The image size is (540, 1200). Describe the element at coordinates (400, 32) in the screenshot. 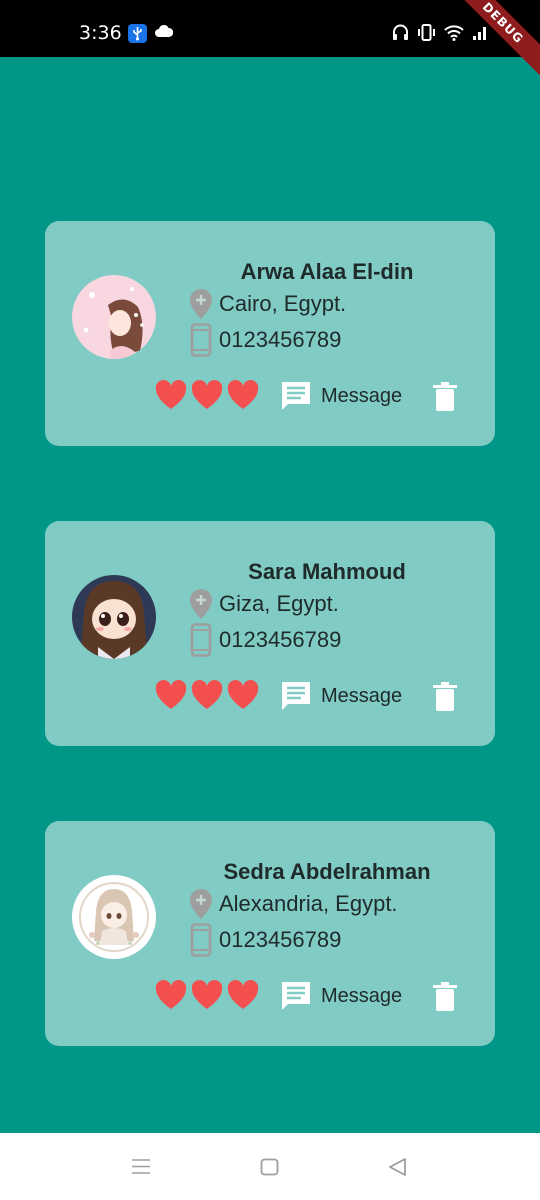

I see `headset-icon` at that location.